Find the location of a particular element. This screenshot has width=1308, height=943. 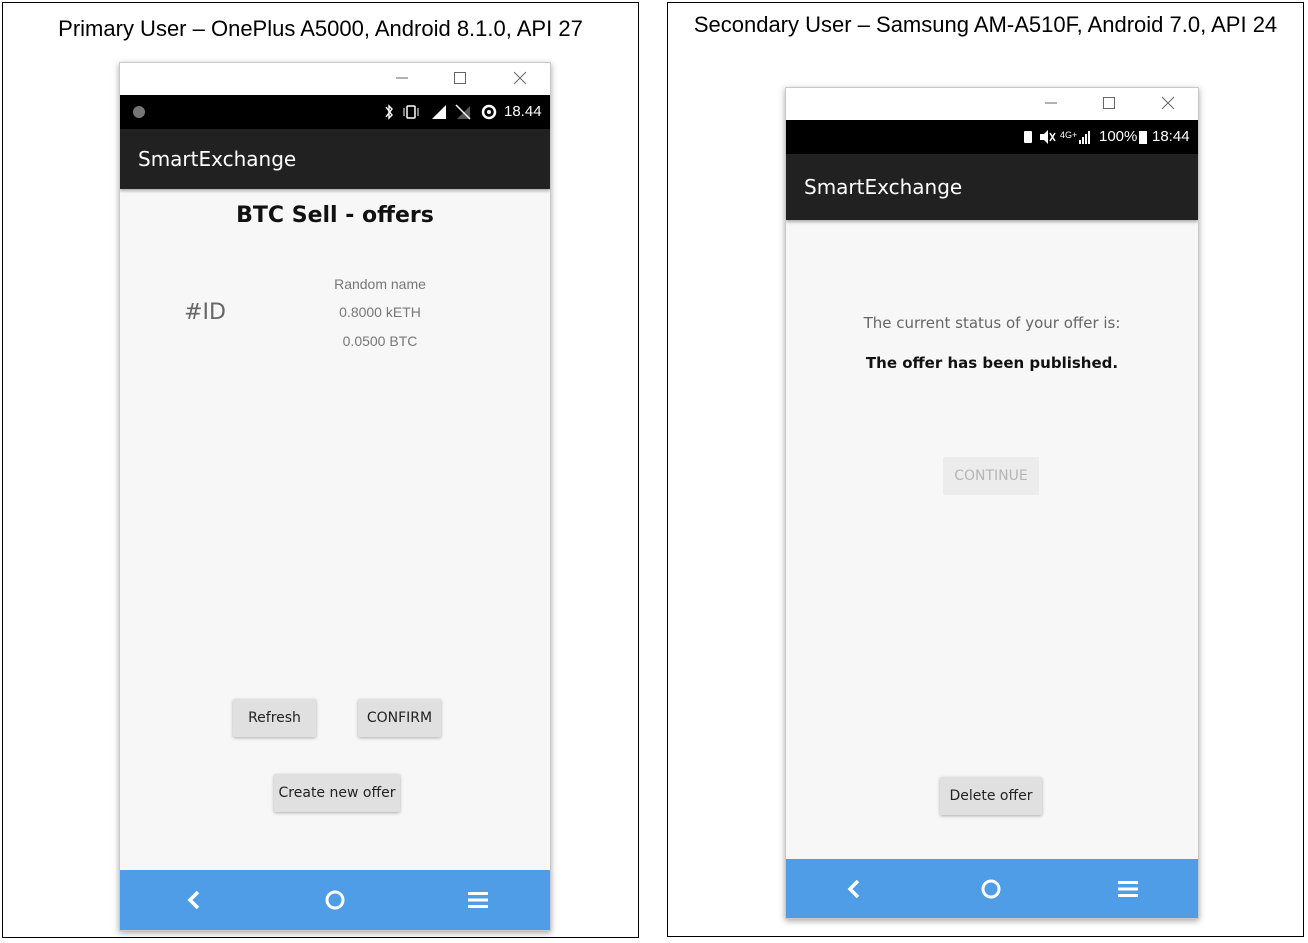

network-type: 4G+ is located at coordinates (1069, 135).